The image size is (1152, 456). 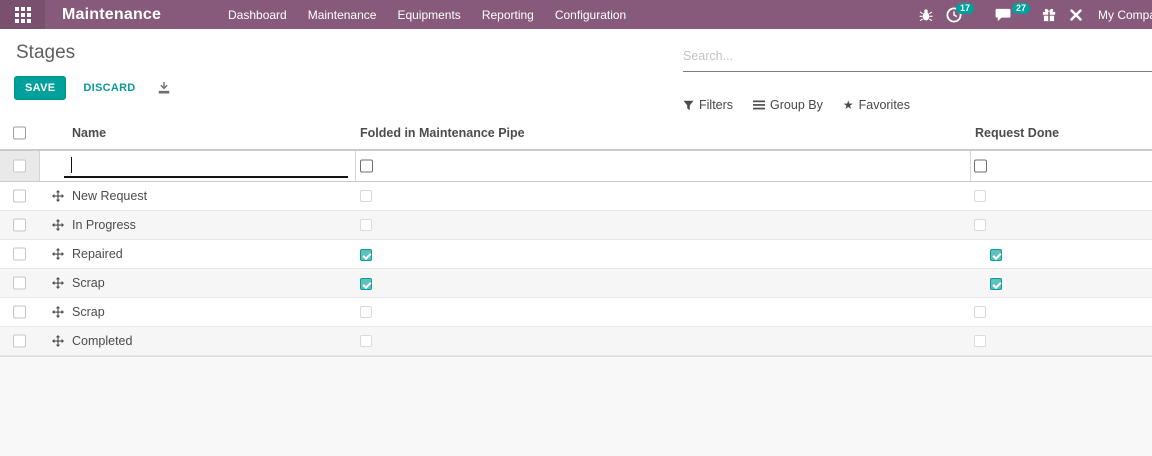 What do you see at coordinates (89, 133) in the screenshot?
I see `column-header-name: Name` at bounding box center [89, 133].